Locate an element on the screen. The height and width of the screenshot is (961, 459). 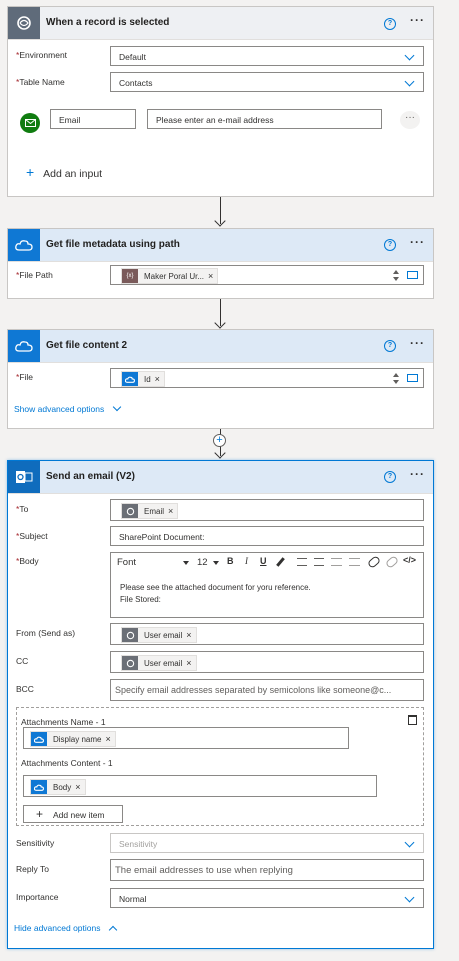
trigger-header: When a record is selected ? ··· is located at coordinates (220, 23).